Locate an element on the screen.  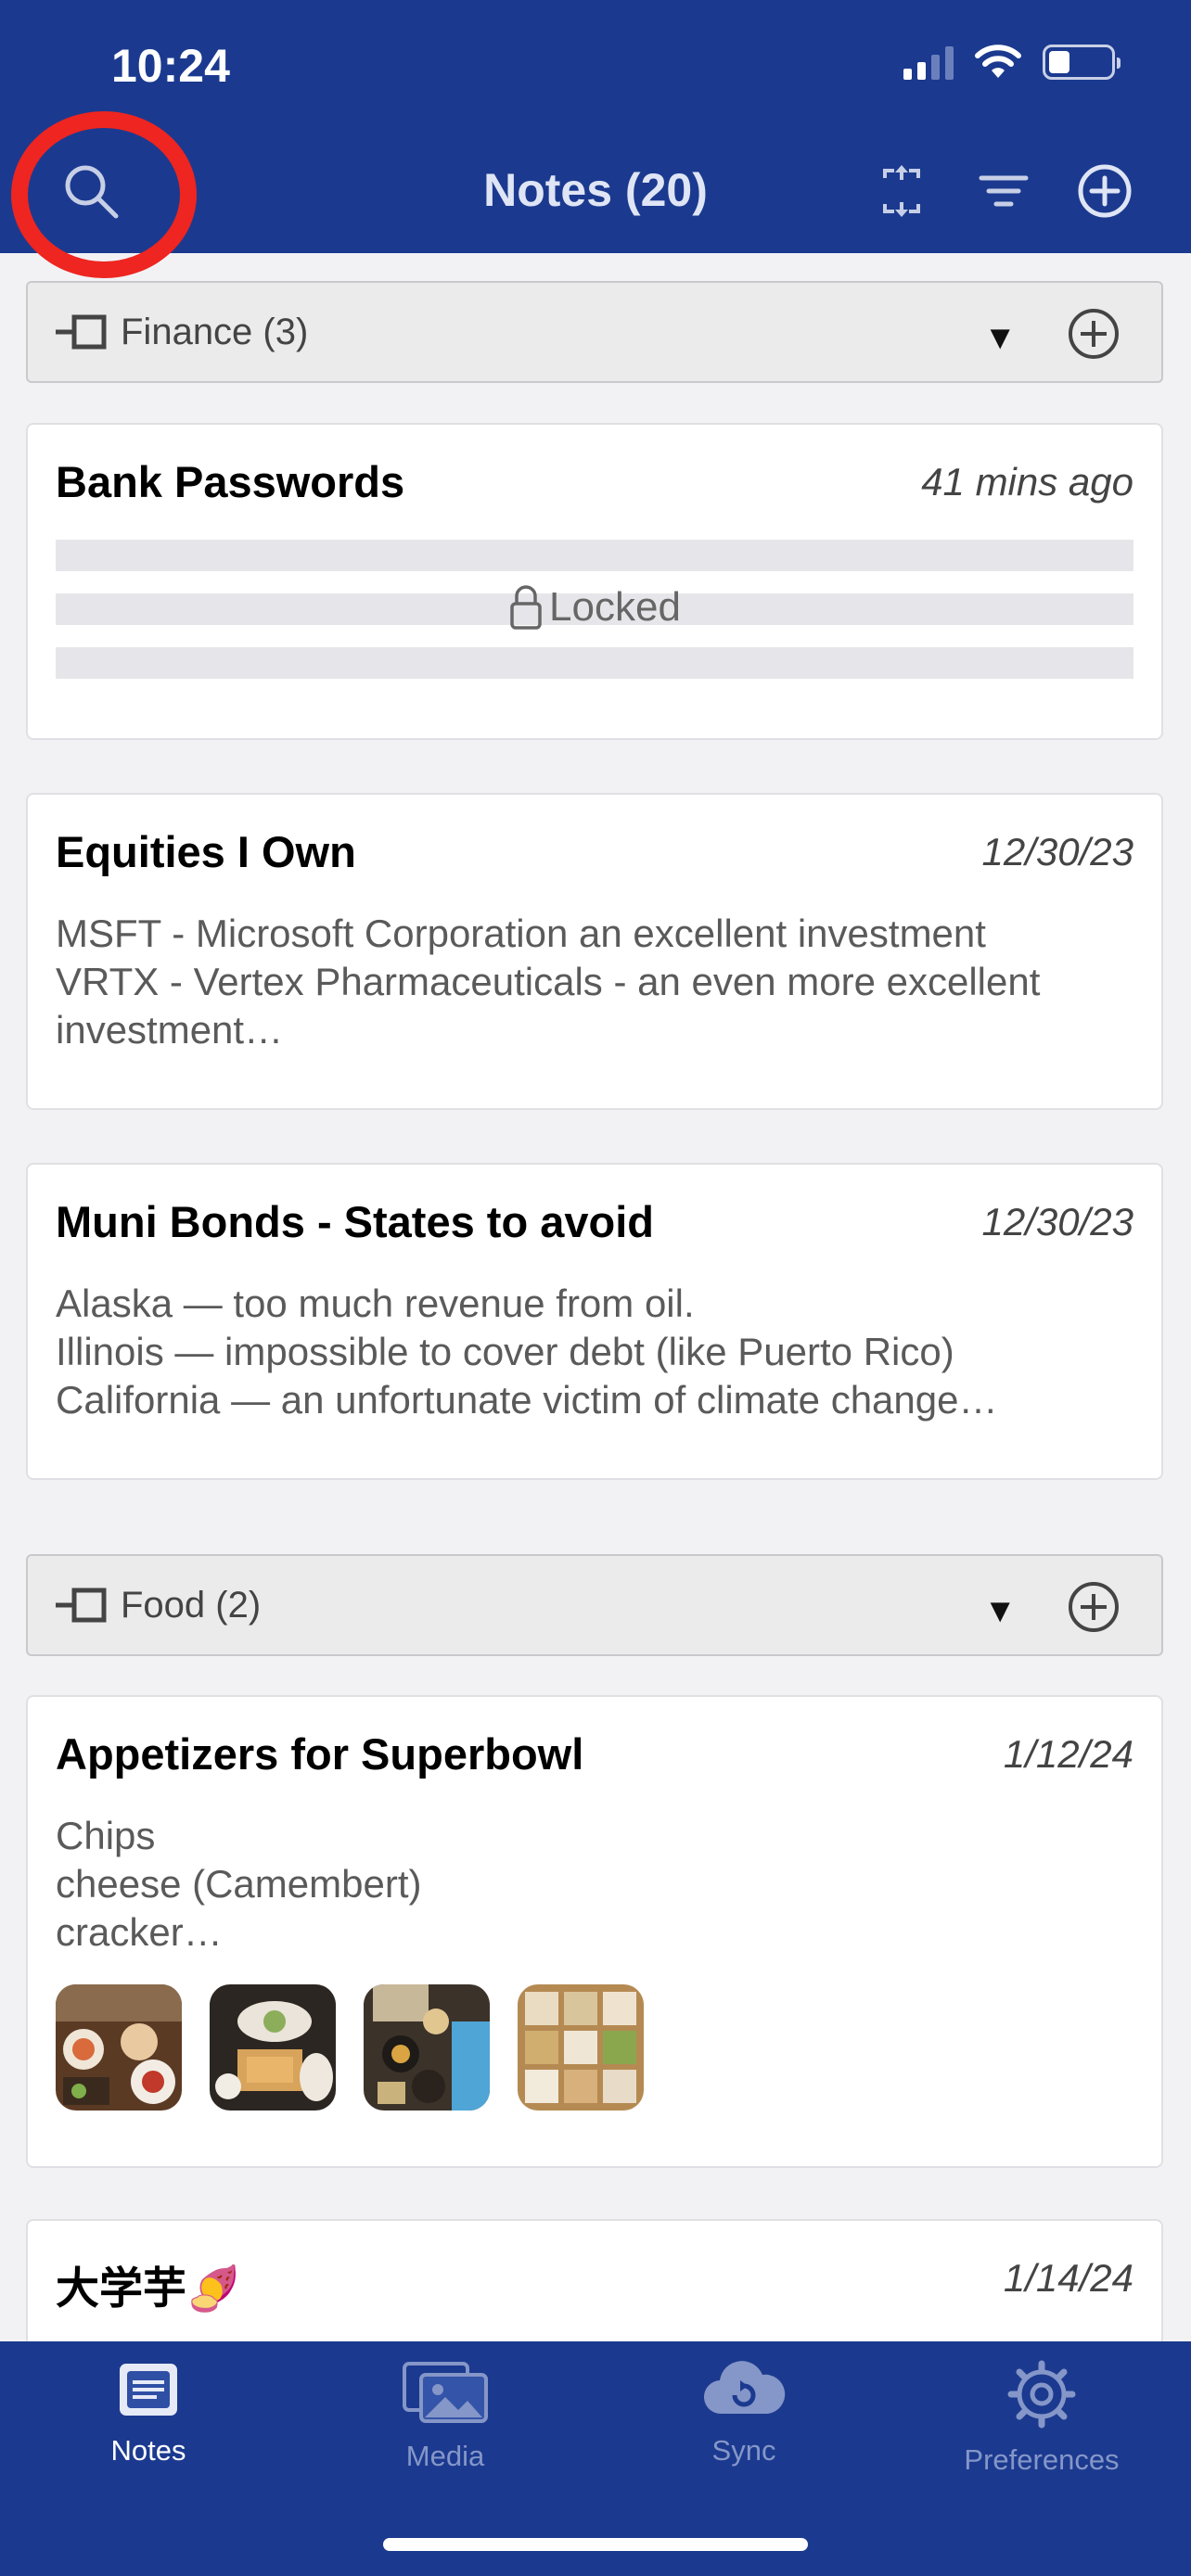
note-date: 1/14/24 is located at coordinates (1068, 2278).